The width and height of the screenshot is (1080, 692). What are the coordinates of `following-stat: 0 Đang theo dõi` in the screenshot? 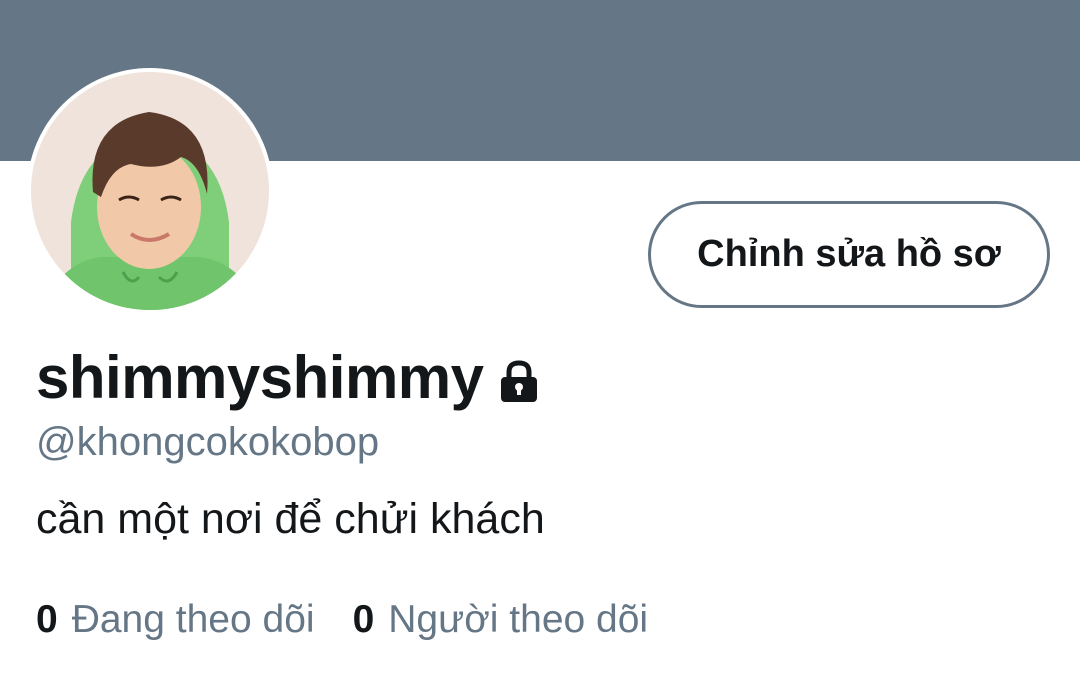 It's located at (175, 620).